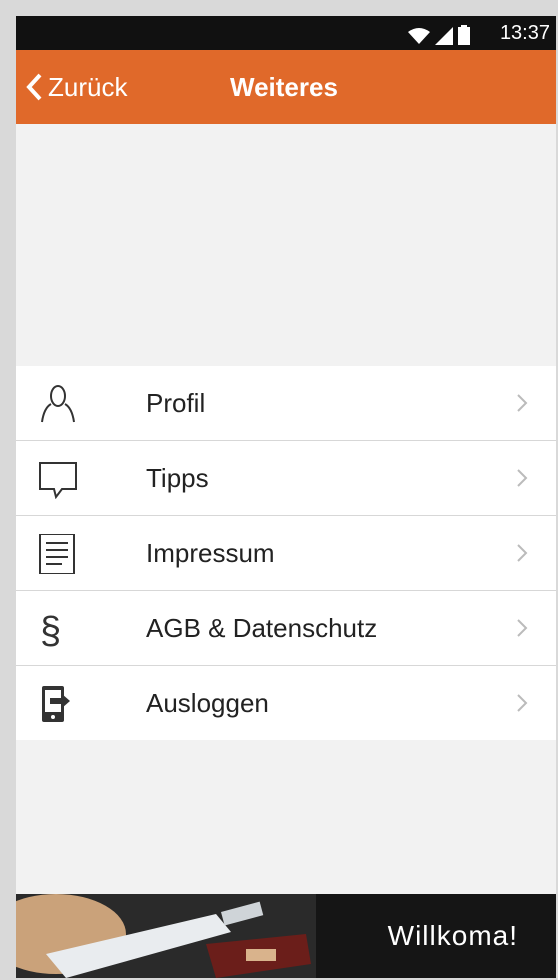 The width and height of the screenshot is (558, 980). Describe the element at coordinates (176, 403) in the screenshot. I see `menu-item-label: Profil` at that location.